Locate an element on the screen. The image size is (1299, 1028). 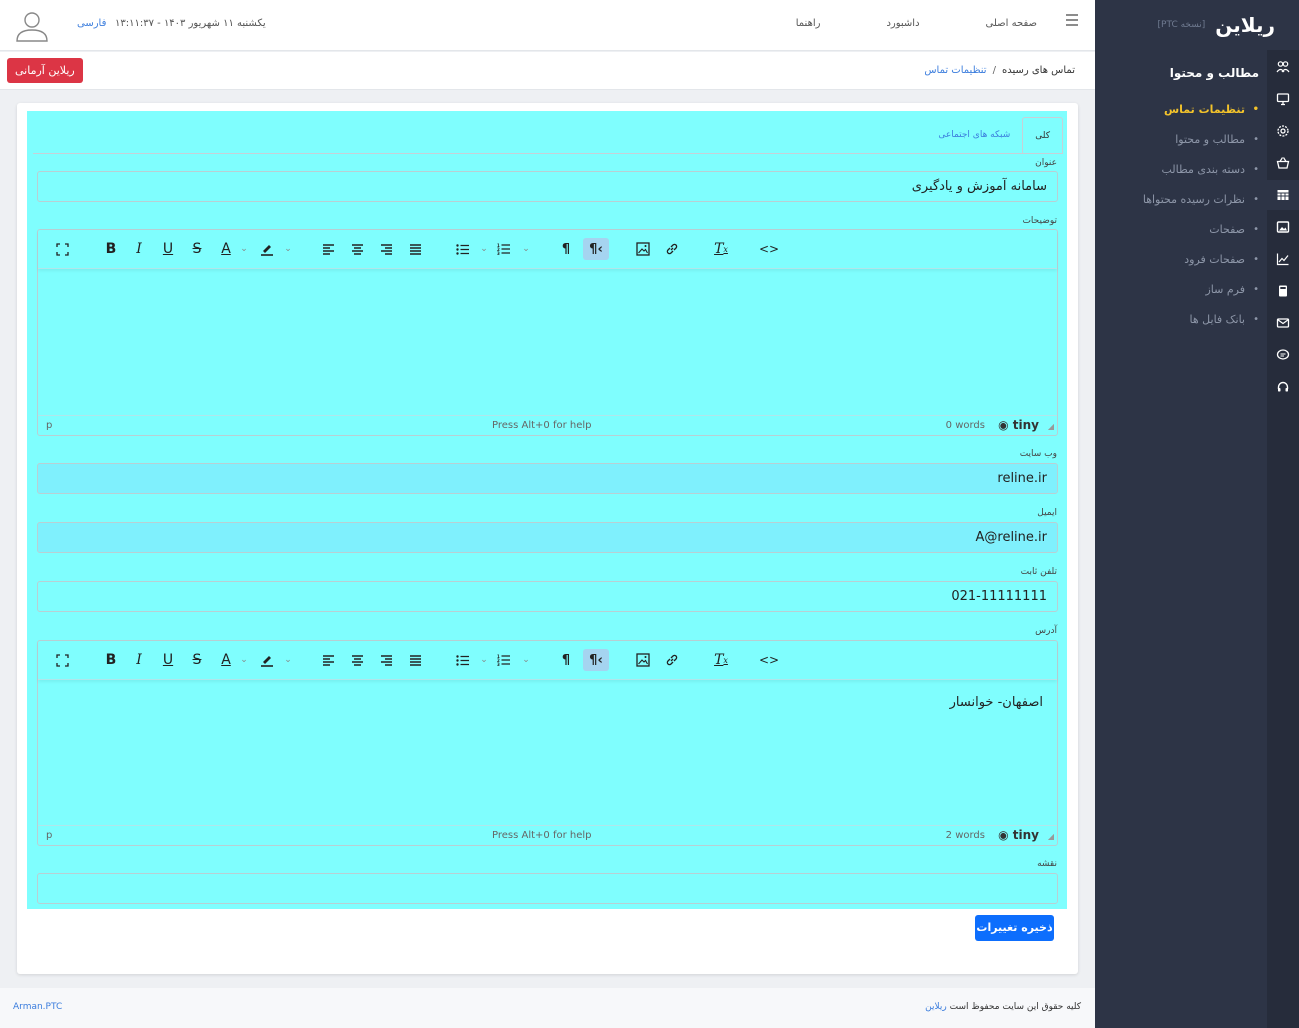
sidebar-item-form-builder: • فرم ساز is located at coordinates (1184, 289).